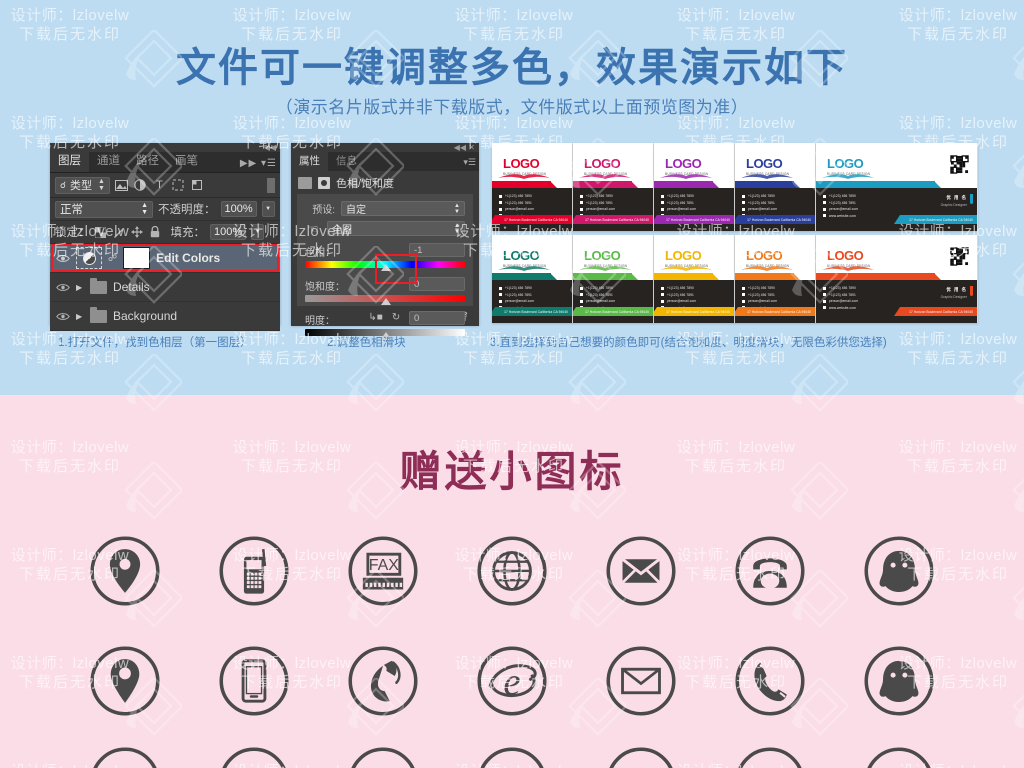 Image resolution: width=1024 pixels, height=768 pixels. I want to click on card-address-text: 17 Horizon Boulevard California CA 94040, so click(536, 311).